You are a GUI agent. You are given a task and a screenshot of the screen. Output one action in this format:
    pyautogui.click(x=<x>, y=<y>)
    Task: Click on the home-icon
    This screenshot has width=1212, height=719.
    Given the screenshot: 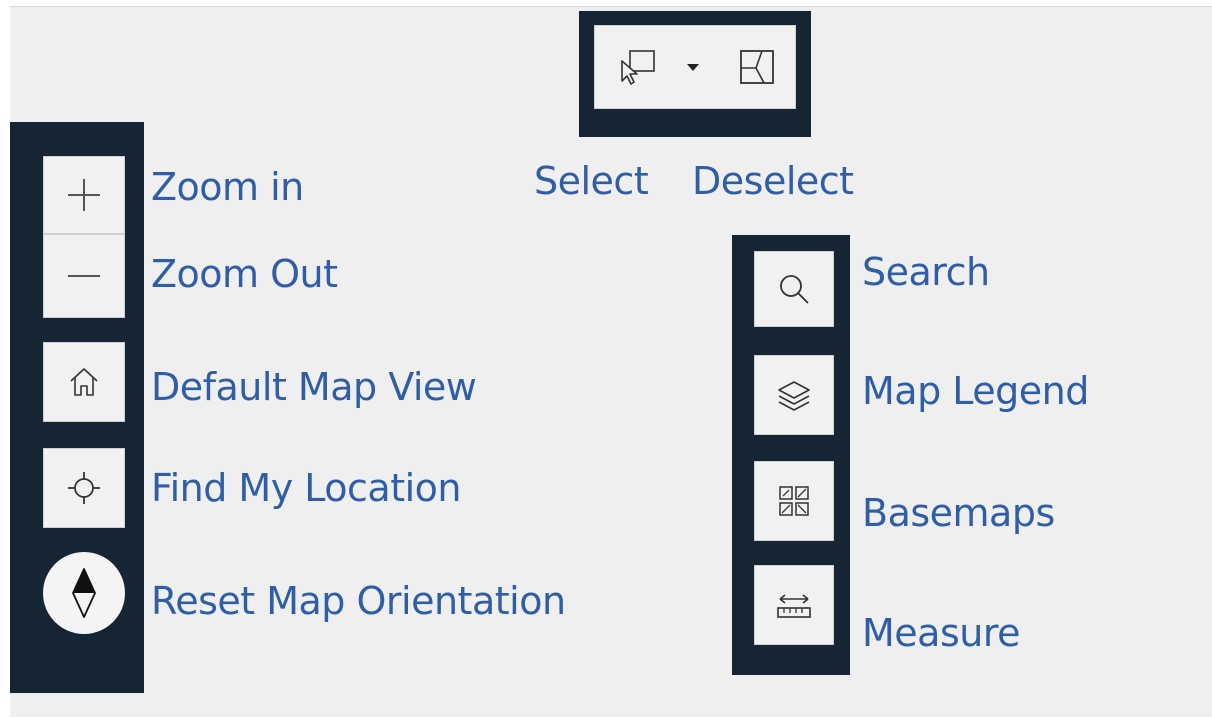 What is the action you would take?
    pyautogui.click(x=84, y=382)
    